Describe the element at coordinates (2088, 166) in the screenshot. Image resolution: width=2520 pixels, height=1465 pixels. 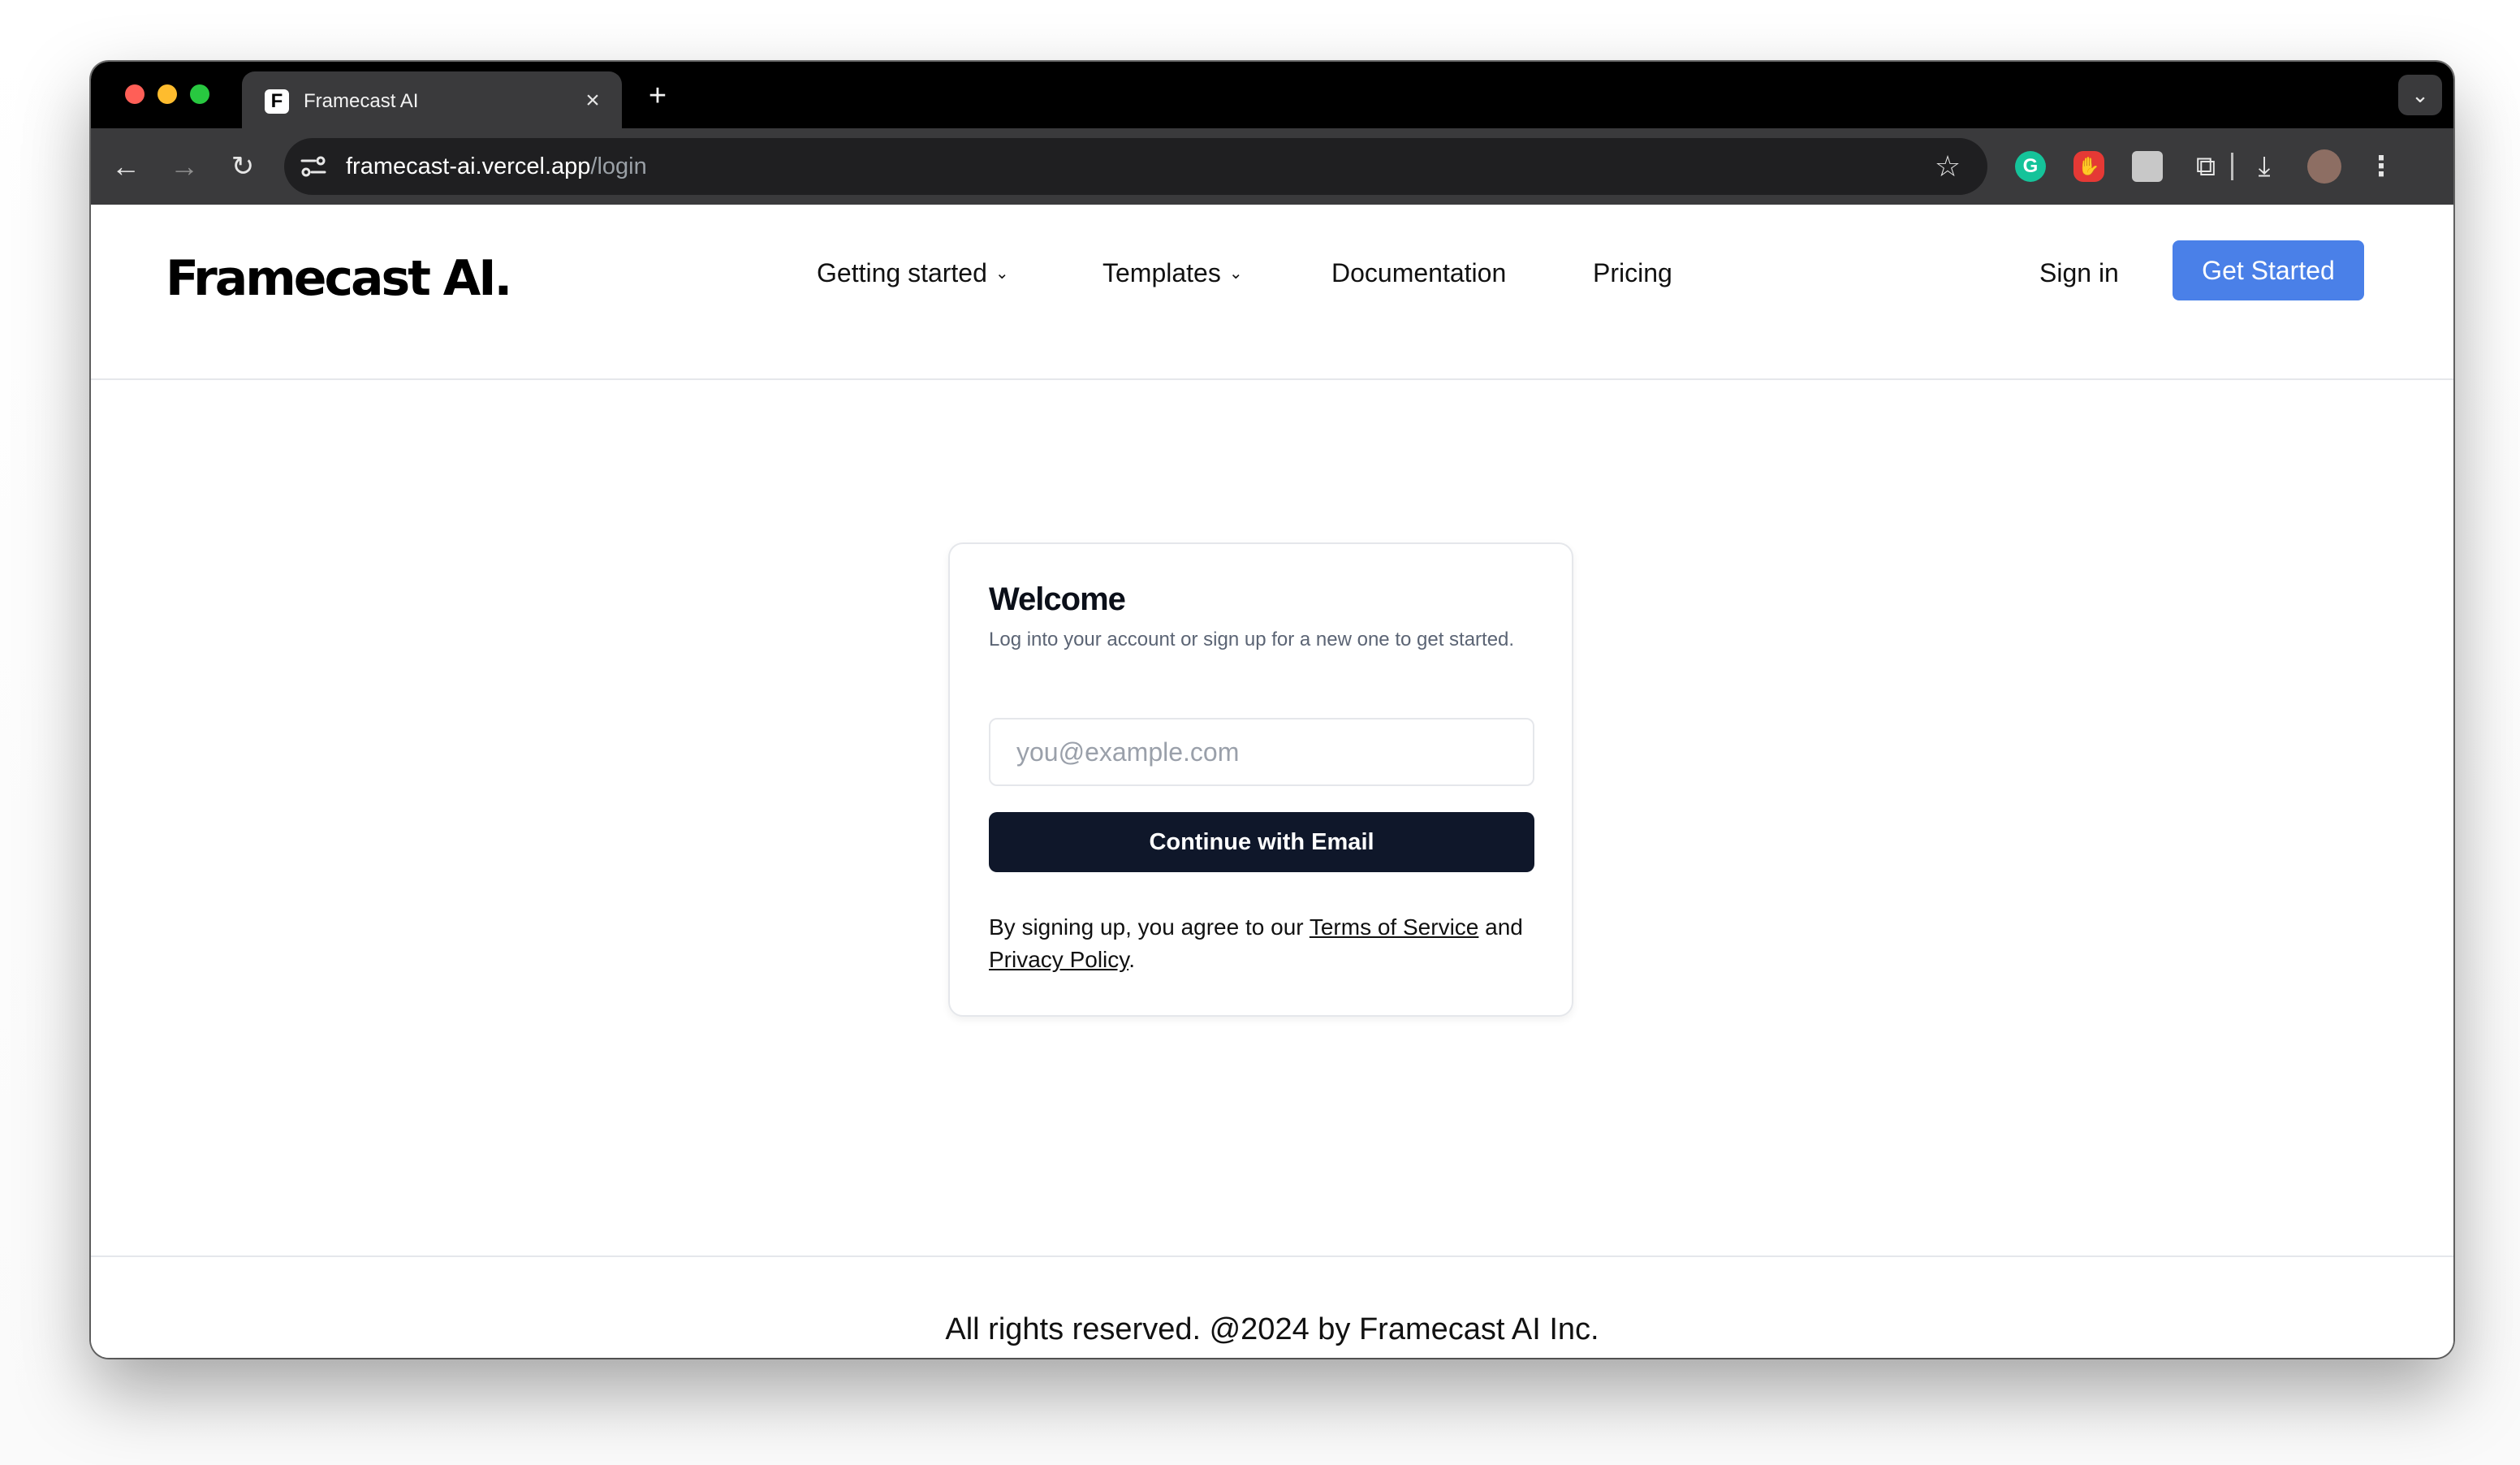
I see `adblock-icon: ✋` at that location.